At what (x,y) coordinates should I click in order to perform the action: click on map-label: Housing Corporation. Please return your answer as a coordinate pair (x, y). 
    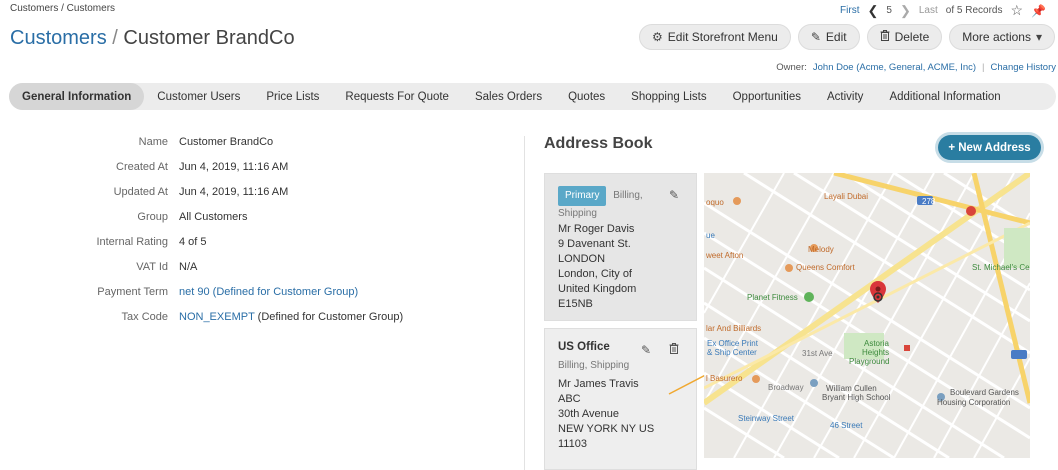
    Looking at the image, I should click on (974, 402).